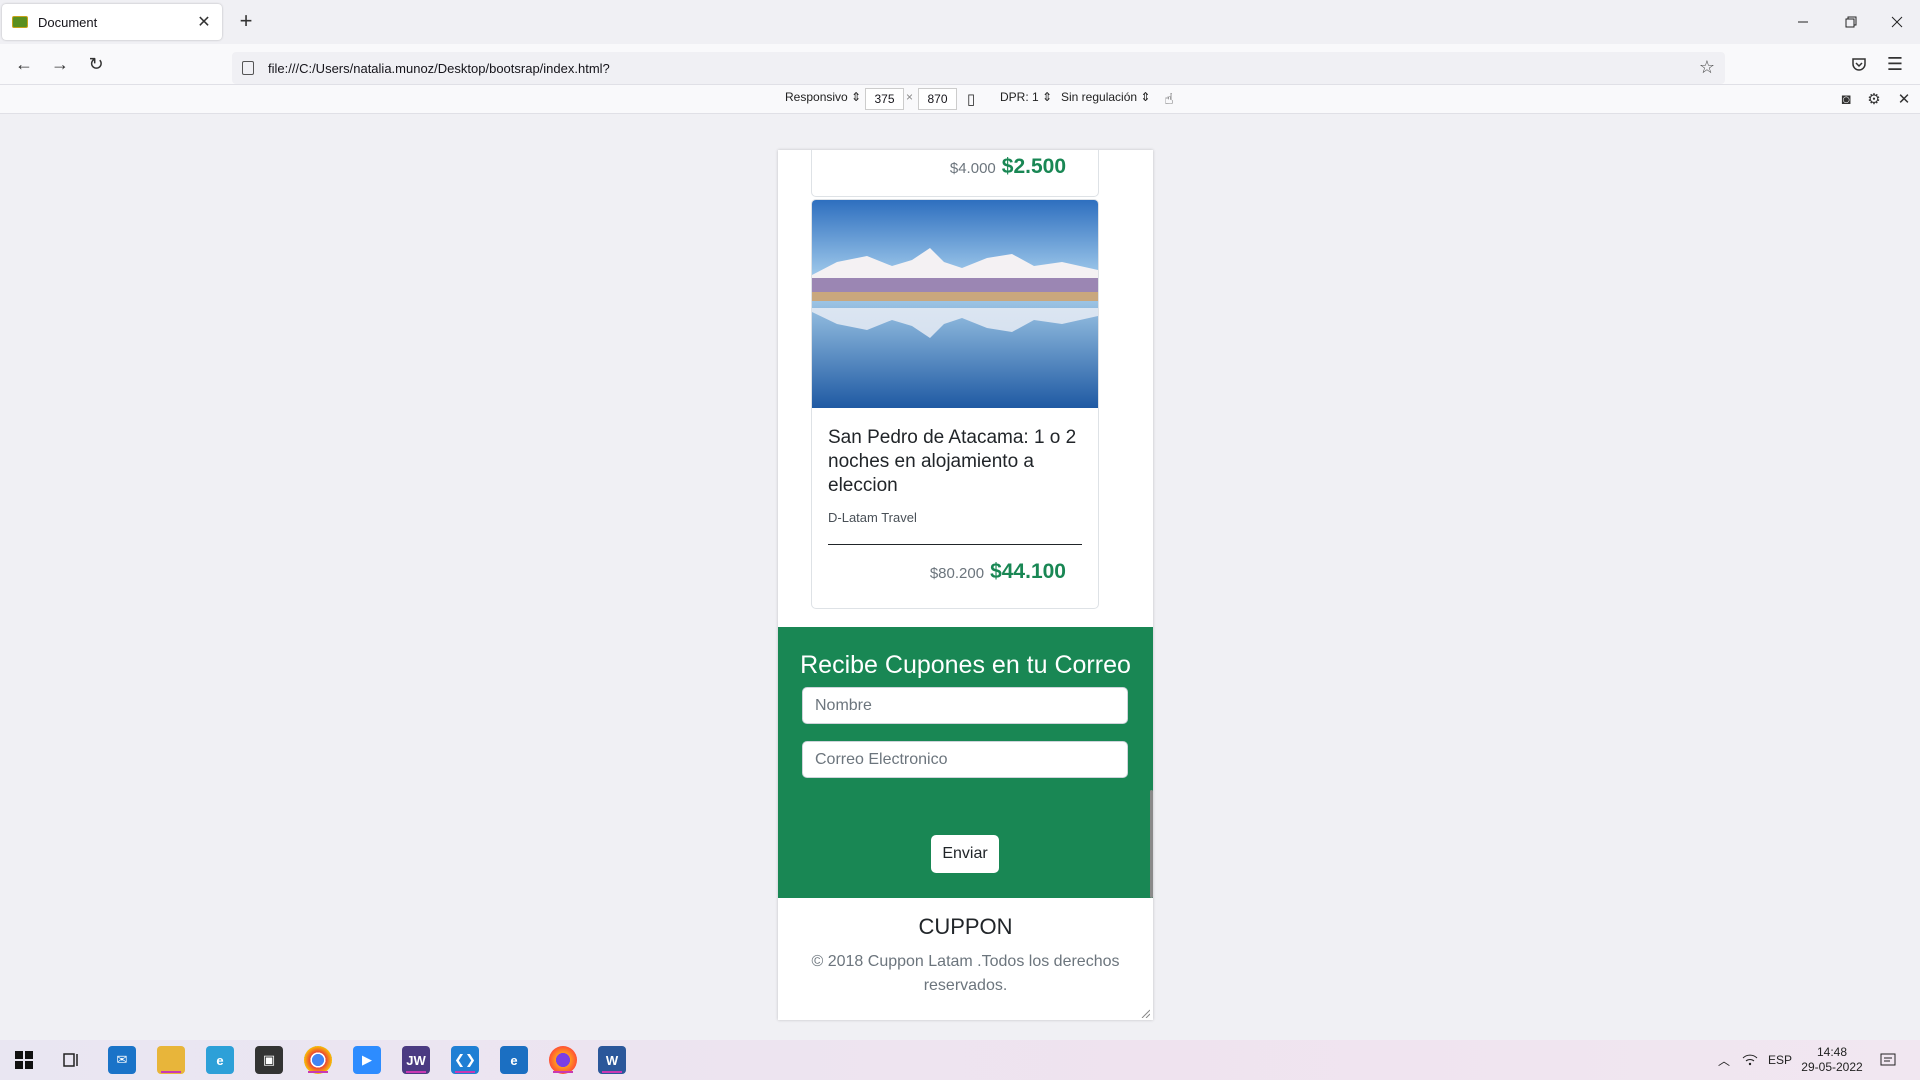 Image resolution: width=1920 pixels, height=1080 pixels. I want to click on store-icon: ▣, so click(269, 1060).